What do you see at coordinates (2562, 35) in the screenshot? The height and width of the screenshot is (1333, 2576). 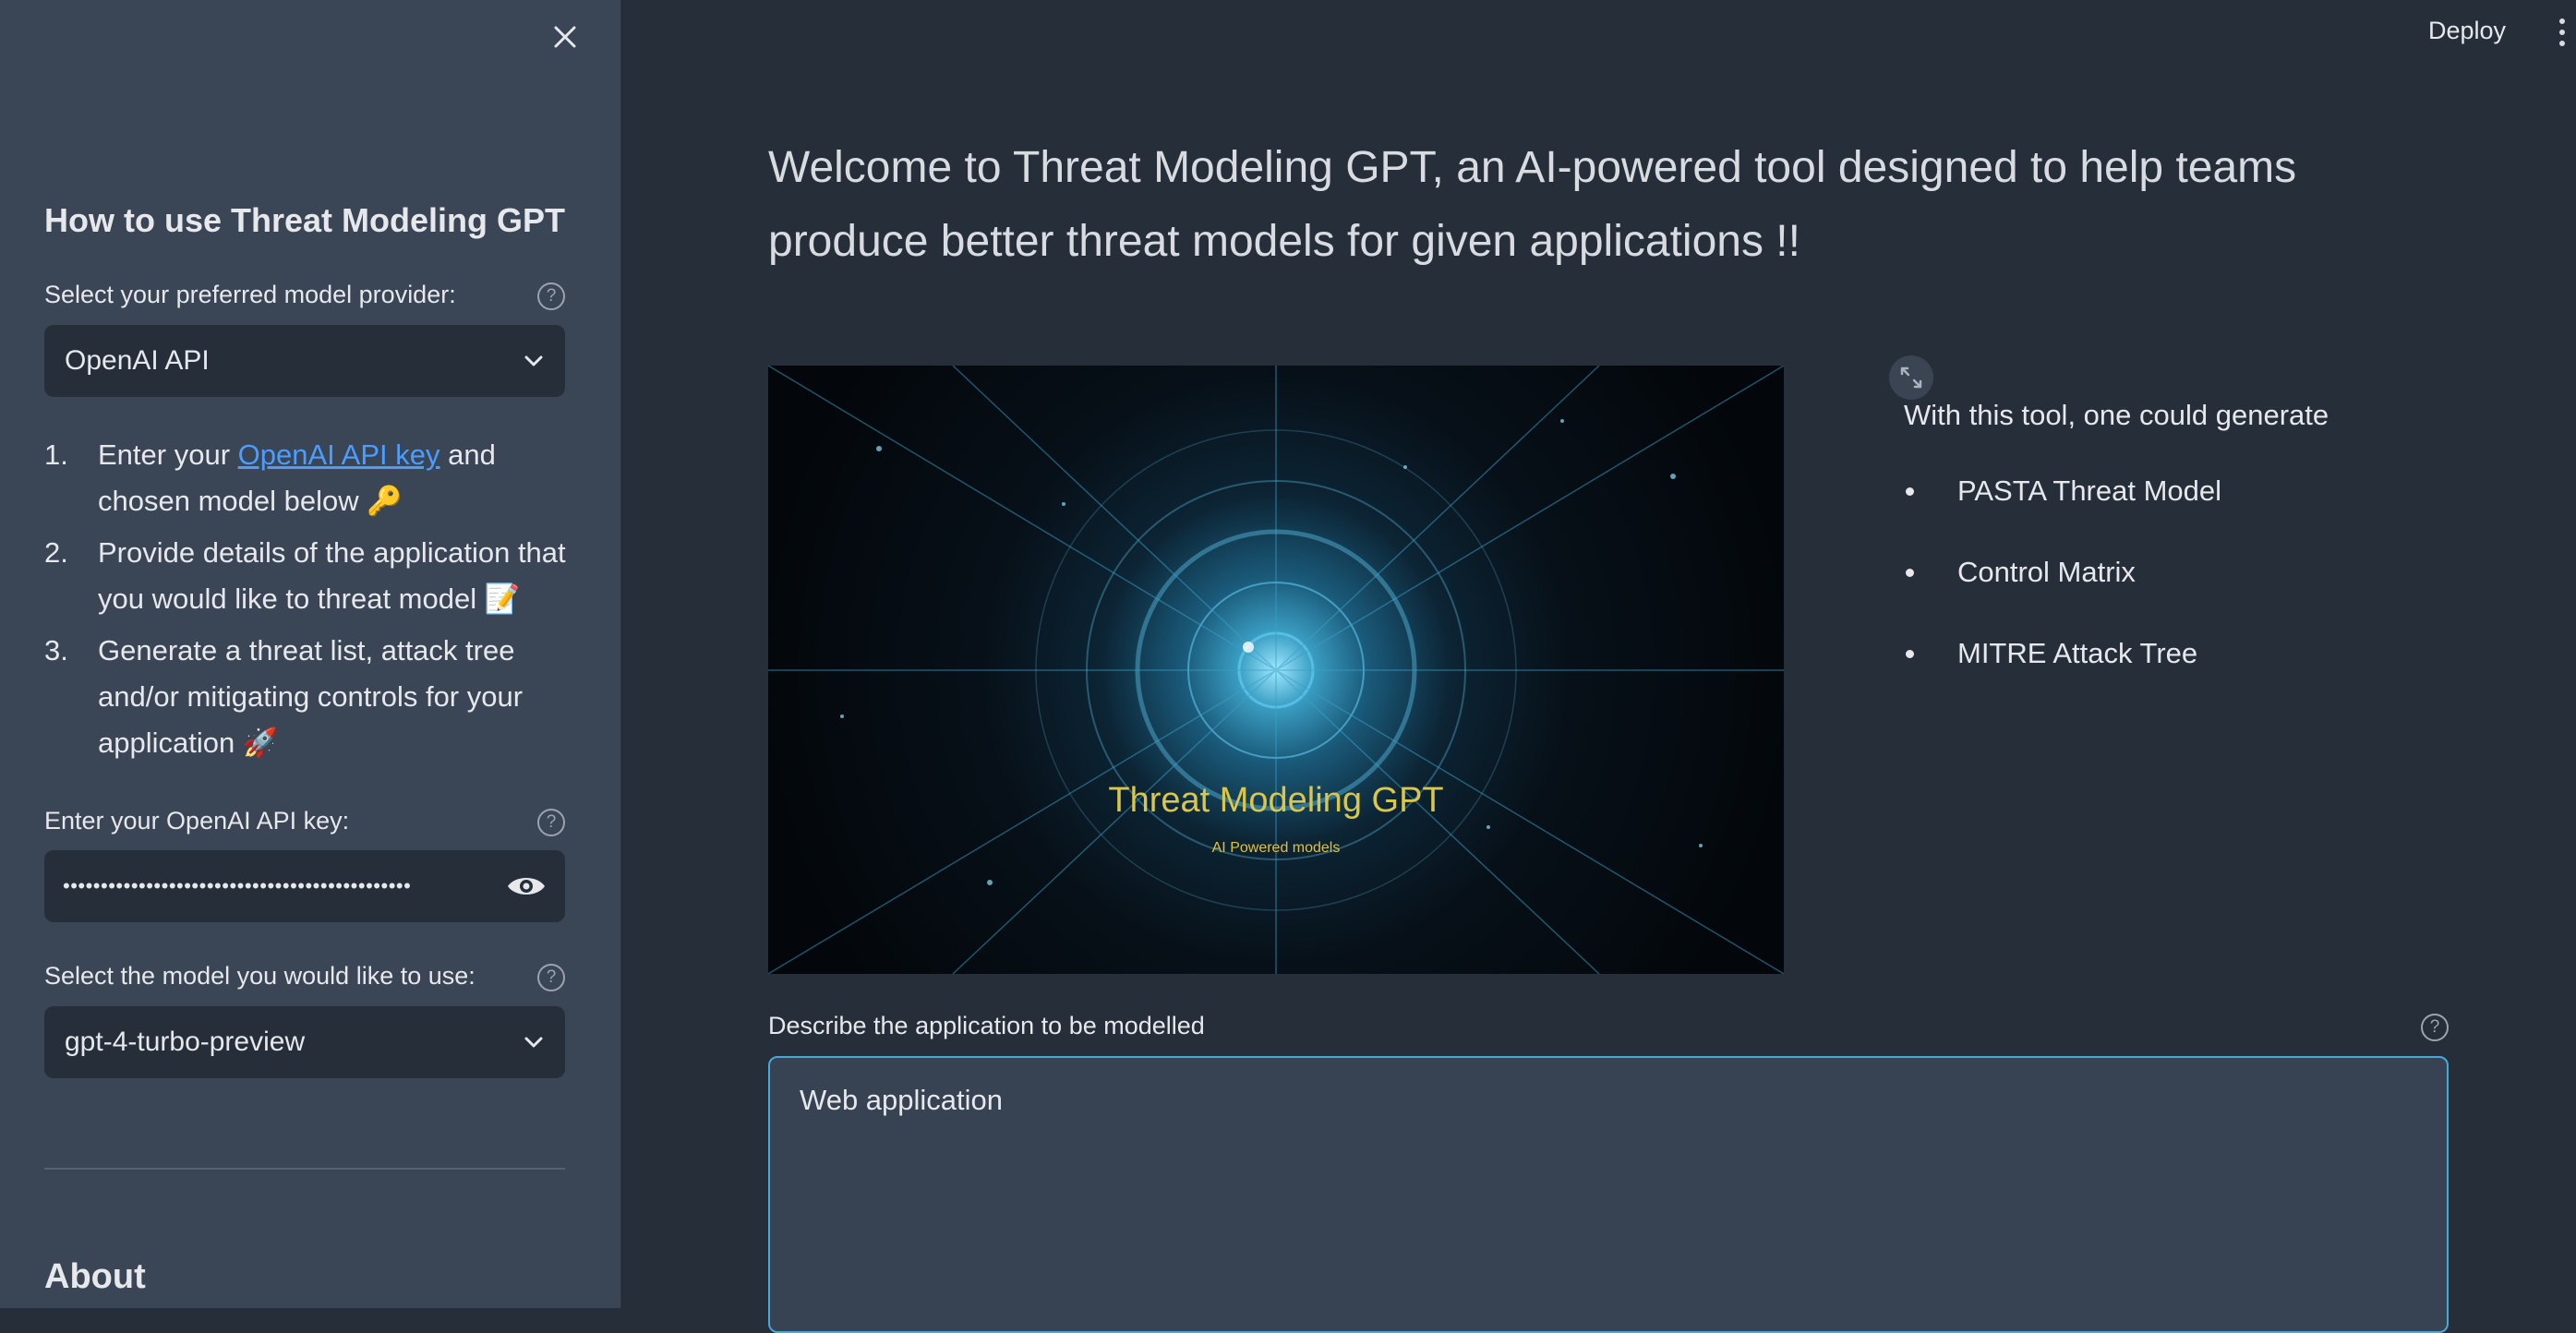 I see `kebab-menu-icon` at bounding box center [2562, 35].